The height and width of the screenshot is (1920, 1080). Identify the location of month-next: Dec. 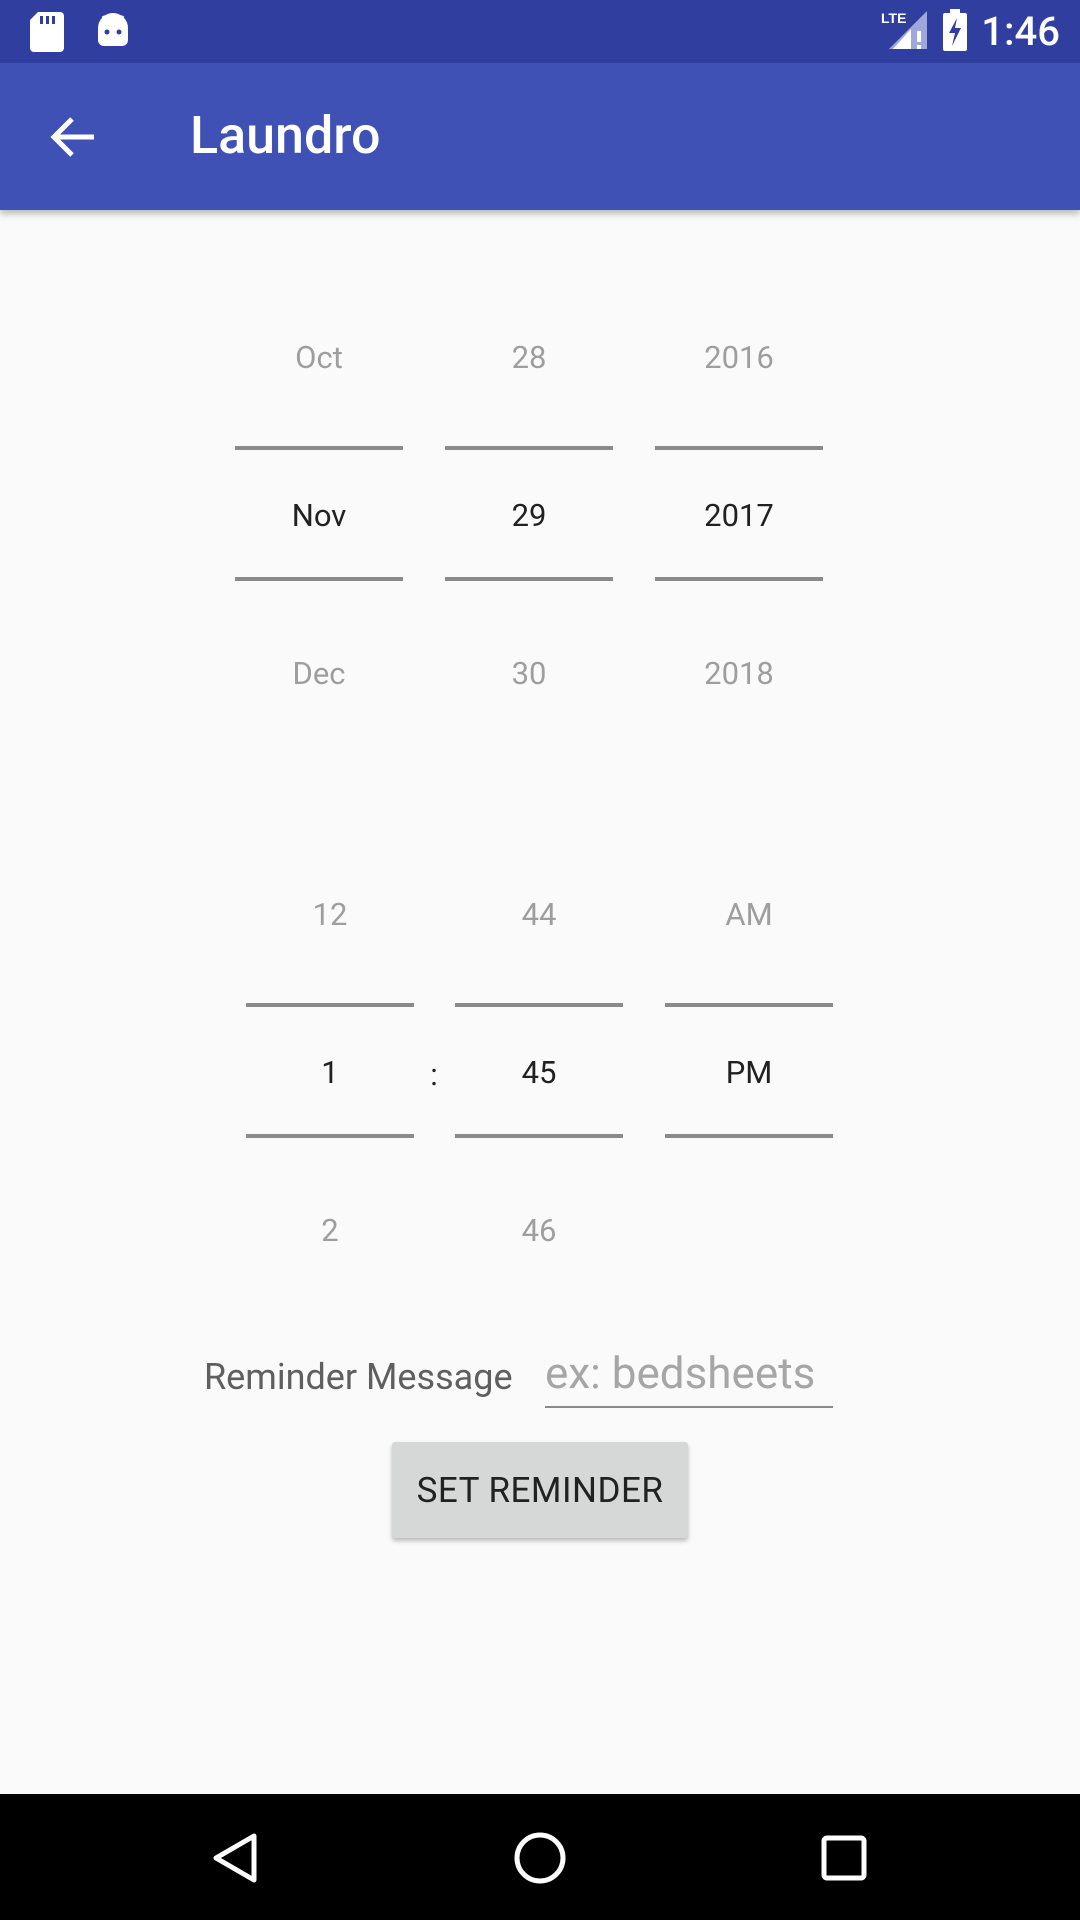
(319, 674).